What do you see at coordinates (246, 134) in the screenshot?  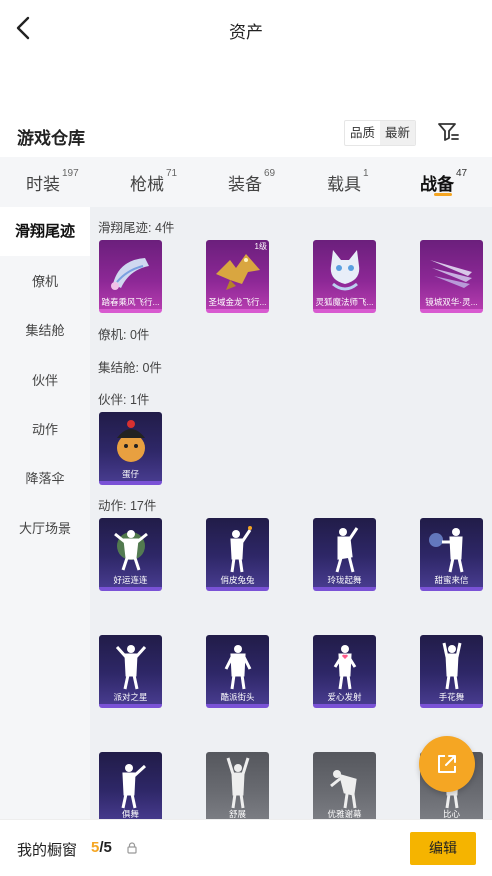 I see `warehouse-header: 游戏仓库 品质 最新` at bounding box center [246, 134].